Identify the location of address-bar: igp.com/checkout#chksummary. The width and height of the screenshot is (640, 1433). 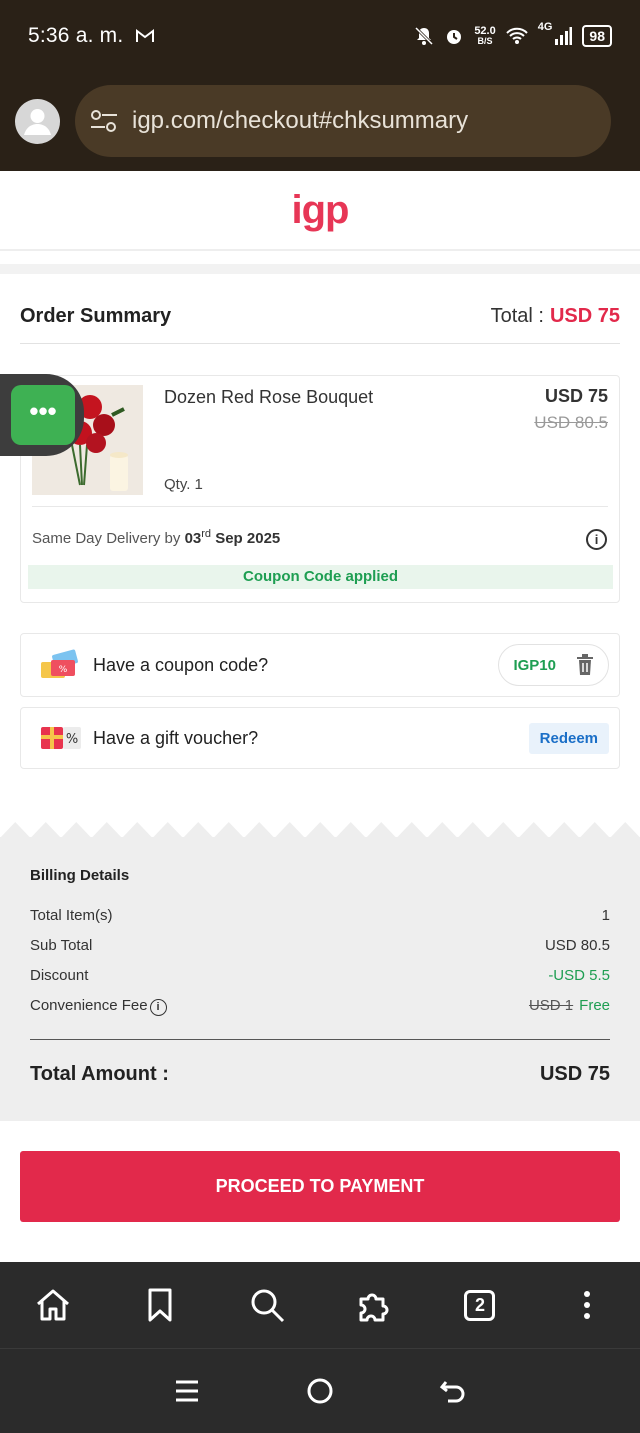
(343, 121).